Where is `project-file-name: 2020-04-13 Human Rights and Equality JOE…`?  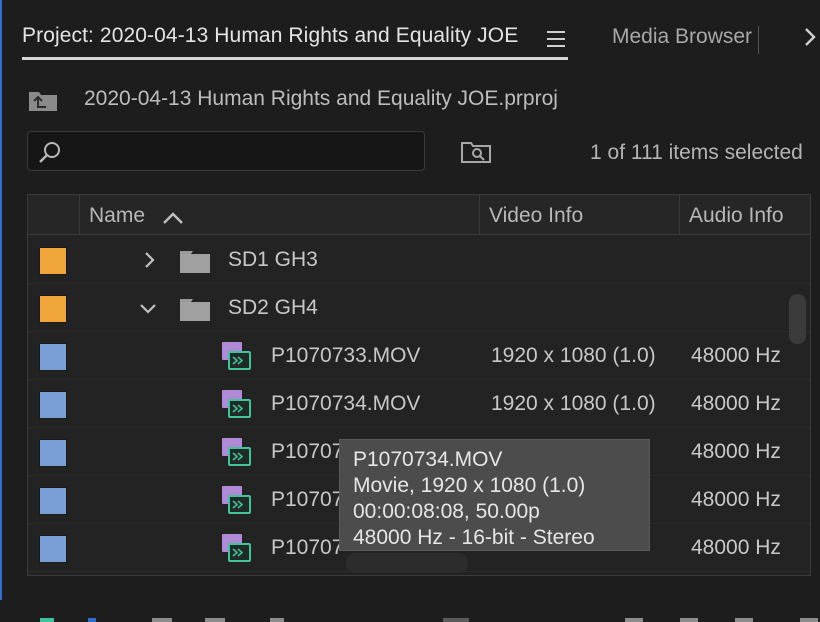 project-file-name: 2020-04-13 Human Rights and Equality JOE… is located at coordinates (321, 98).